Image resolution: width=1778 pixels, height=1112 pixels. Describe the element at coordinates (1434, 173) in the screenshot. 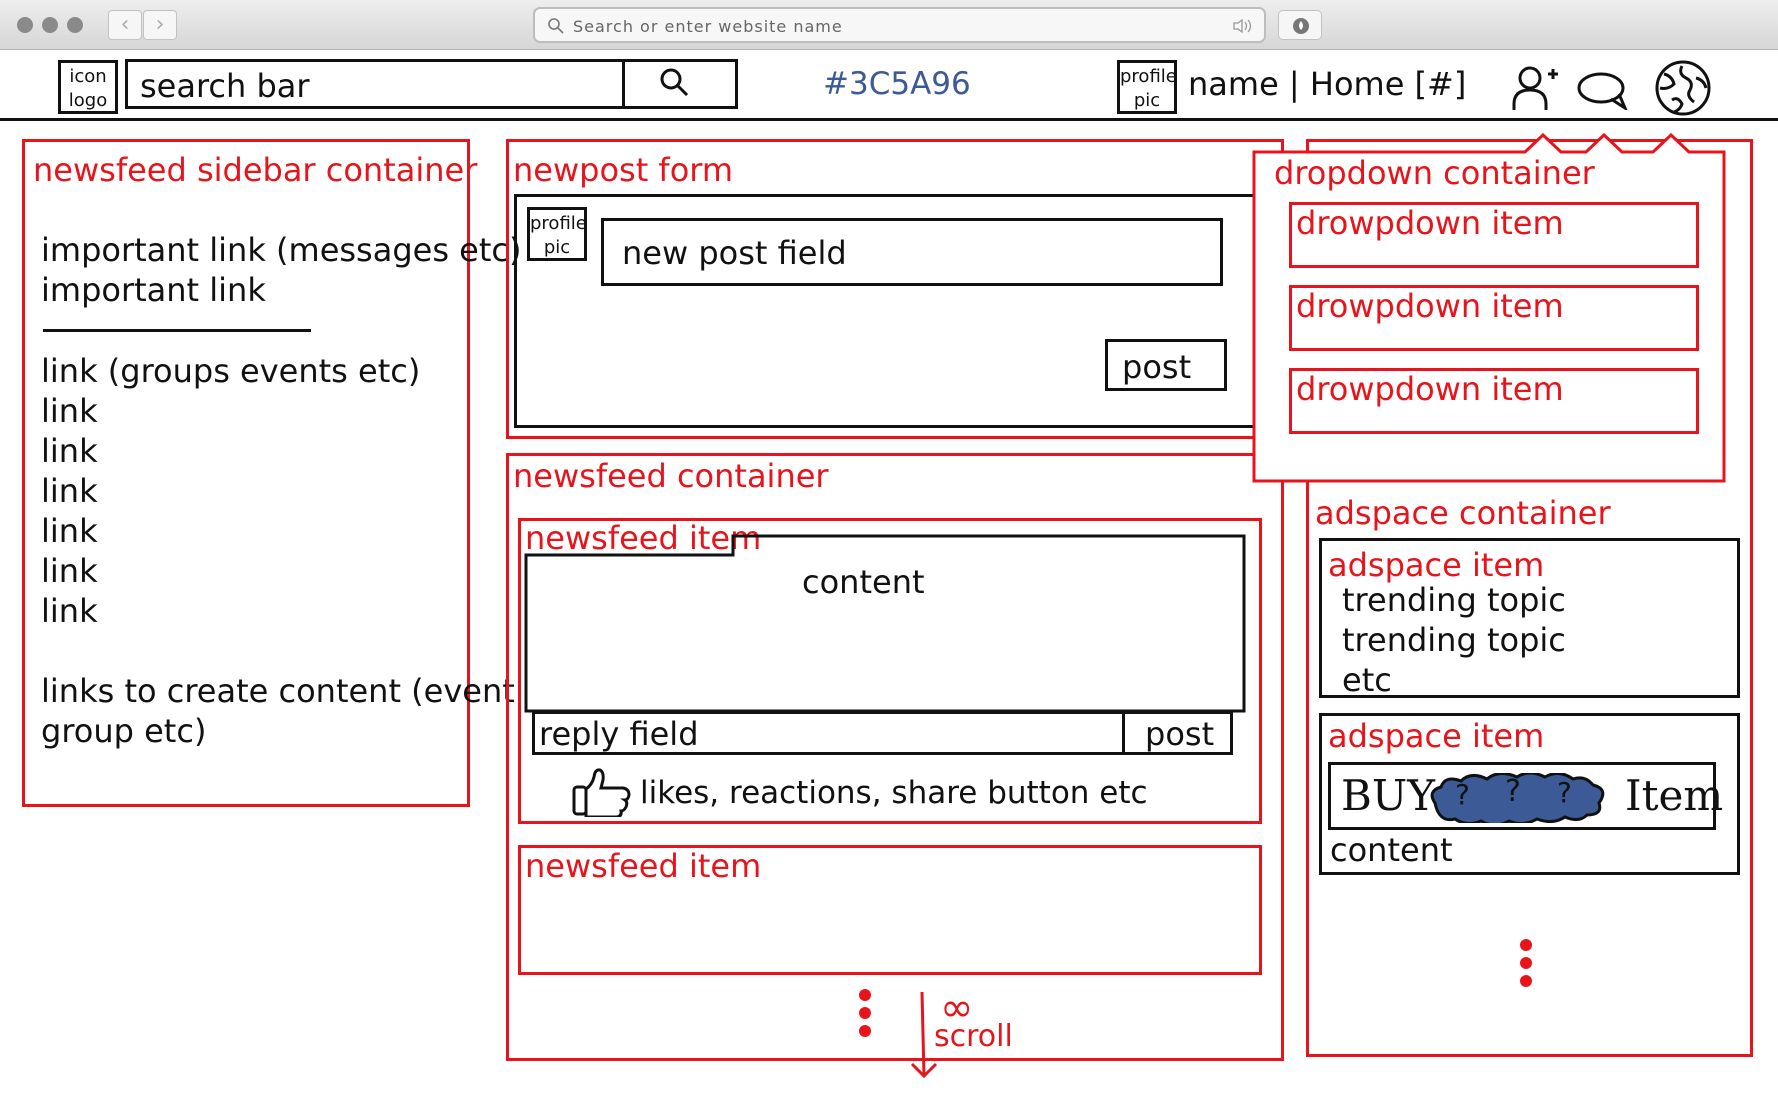

I see `dropdown-title: dropdown container` at that location.